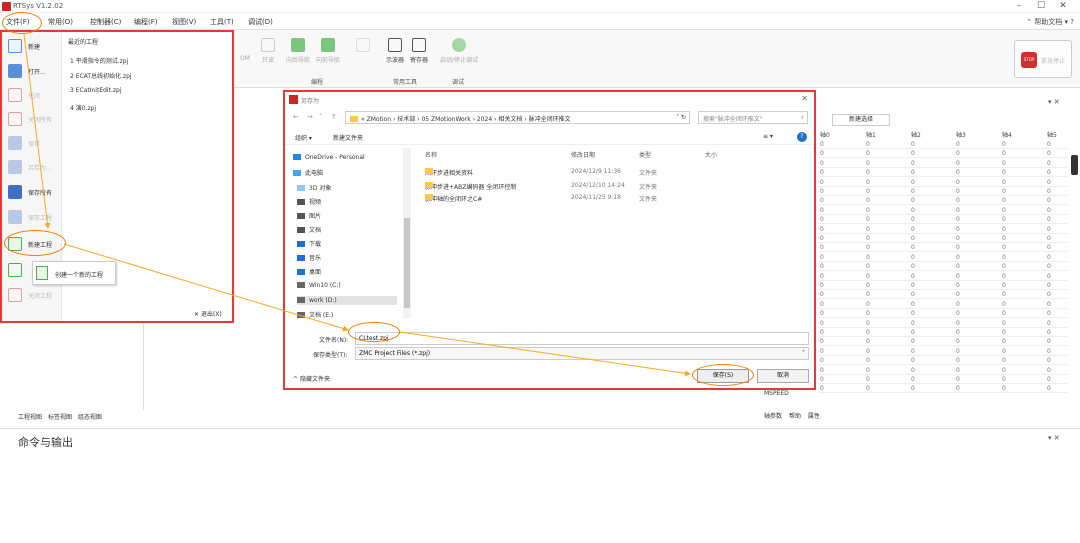  What do you see at coordinates (206, 287) in the screenshot?
I see `arrow-to-filename` at bounding box center [206, 287].